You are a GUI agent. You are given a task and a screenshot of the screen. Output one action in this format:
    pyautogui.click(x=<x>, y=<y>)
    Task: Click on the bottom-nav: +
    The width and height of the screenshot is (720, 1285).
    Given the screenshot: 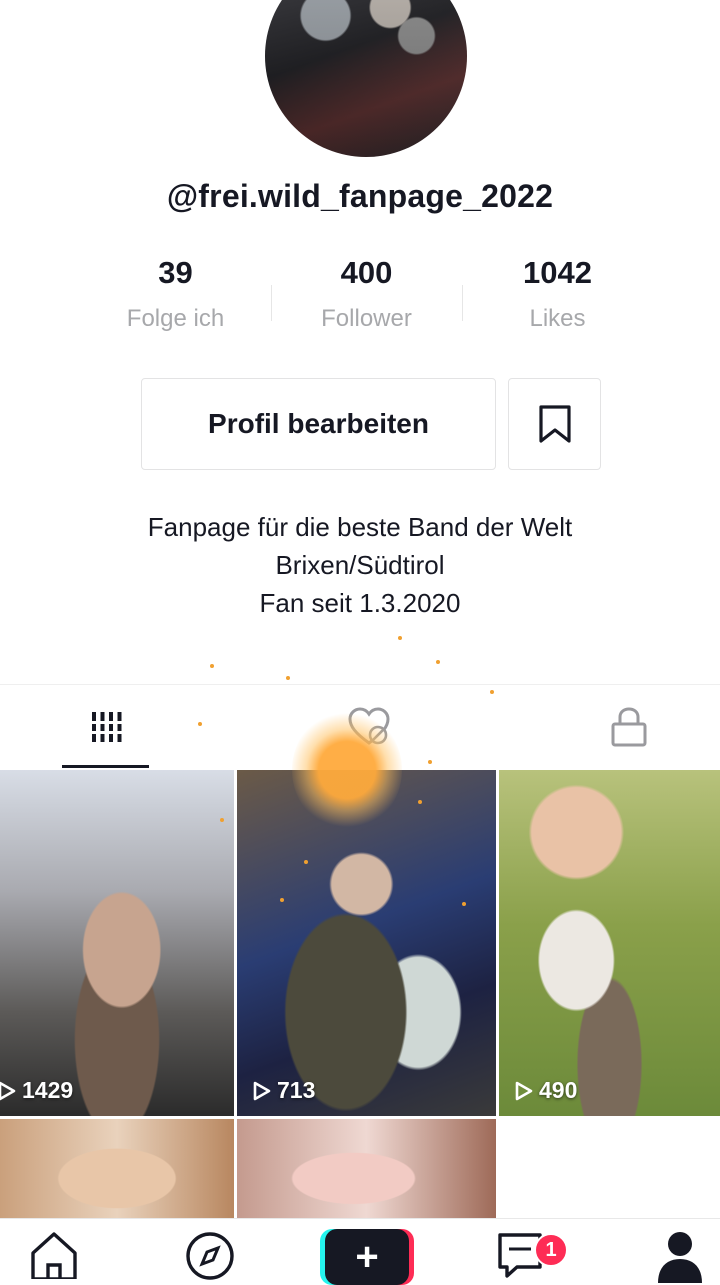 What is the action you would take?
    pyautogui.click(x=360, y=1251)
    